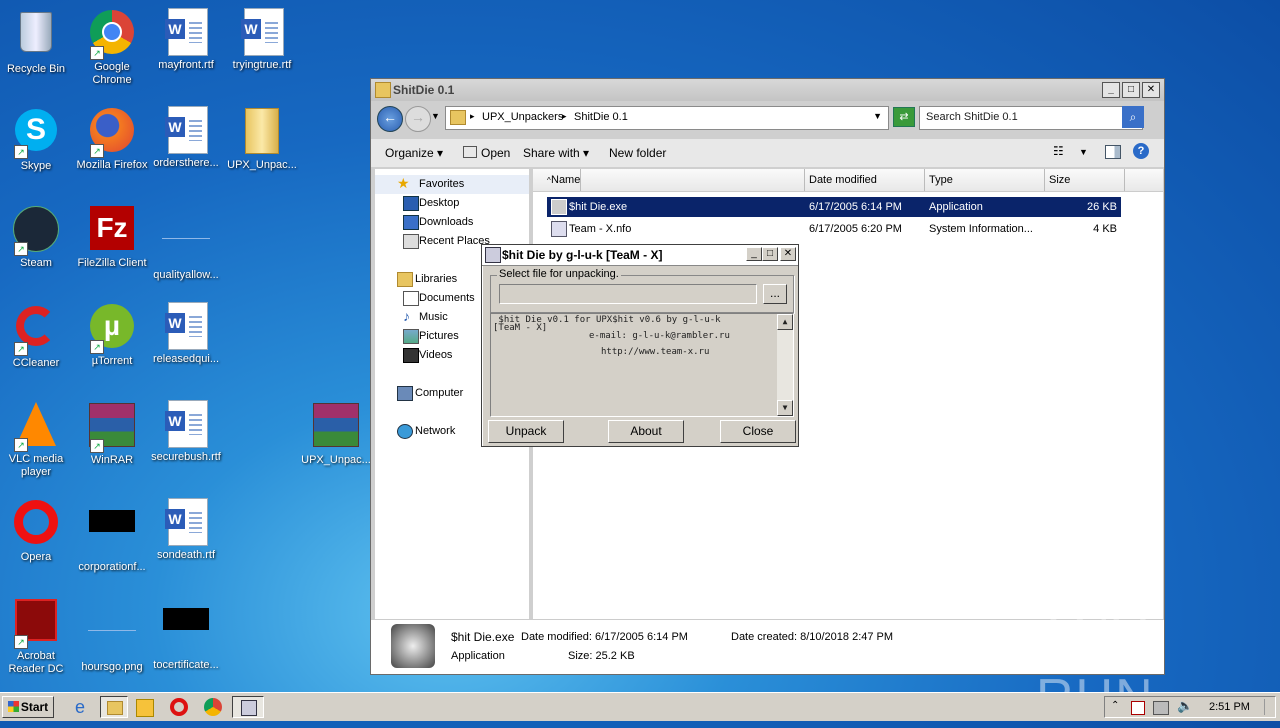 This screenshot has width=1280, height=728. Describe the element at coordinates (1111, 90) in the screenshot. I see `minimize-button: _` at that location.